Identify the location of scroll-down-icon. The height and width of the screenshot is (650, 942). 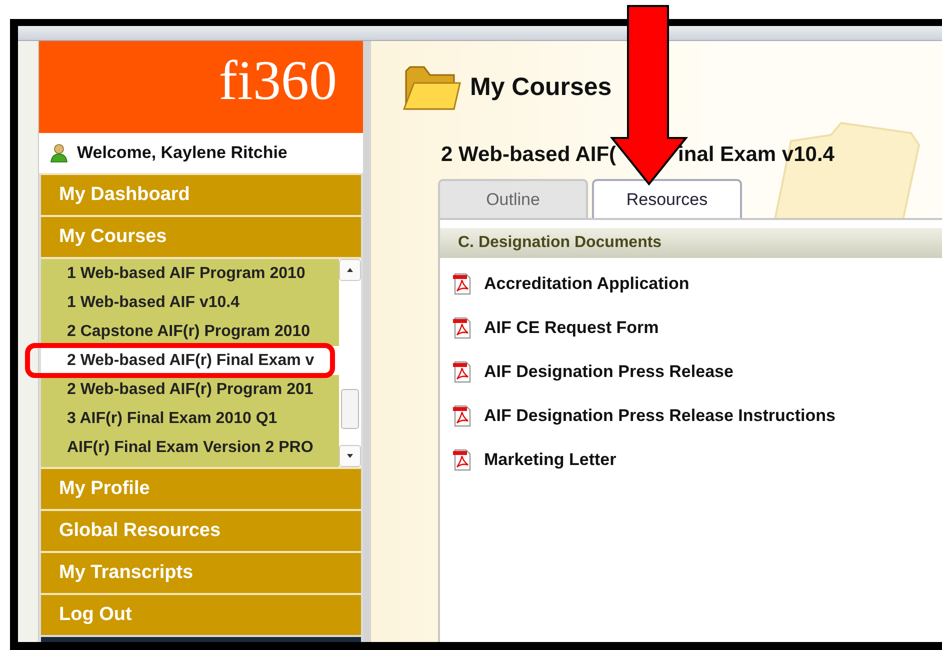
(350, 456).